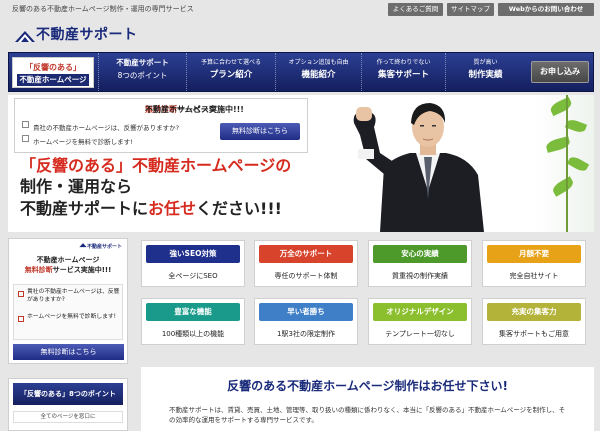  I want to click on feature-desc: 100種類以上の機能, so click(193, 334).